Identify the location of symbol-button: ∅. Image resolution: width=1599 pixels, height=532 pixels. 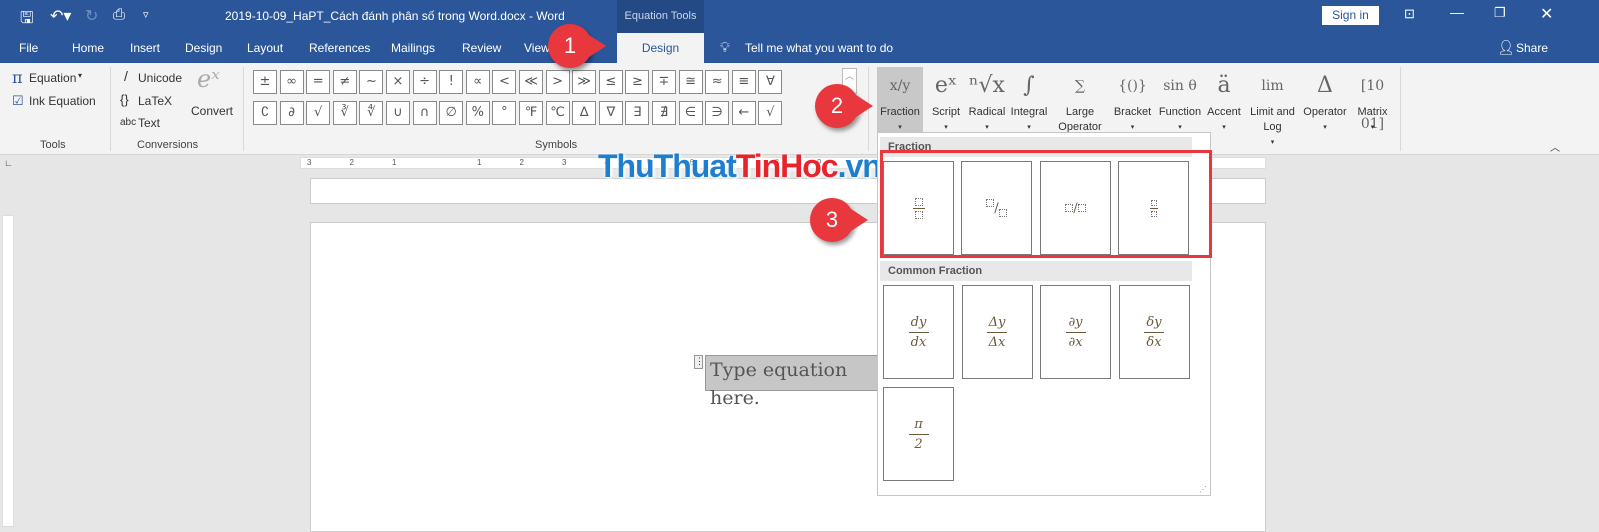
(451, 113).